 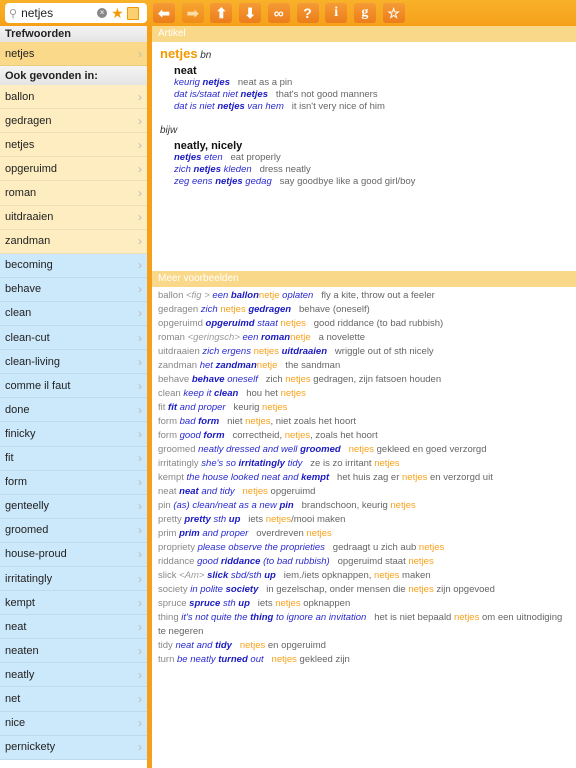 What do you see at coordinates (117, 13) in the screenshot?
I see `star-icon: ★` at bounding box center [117, 13].